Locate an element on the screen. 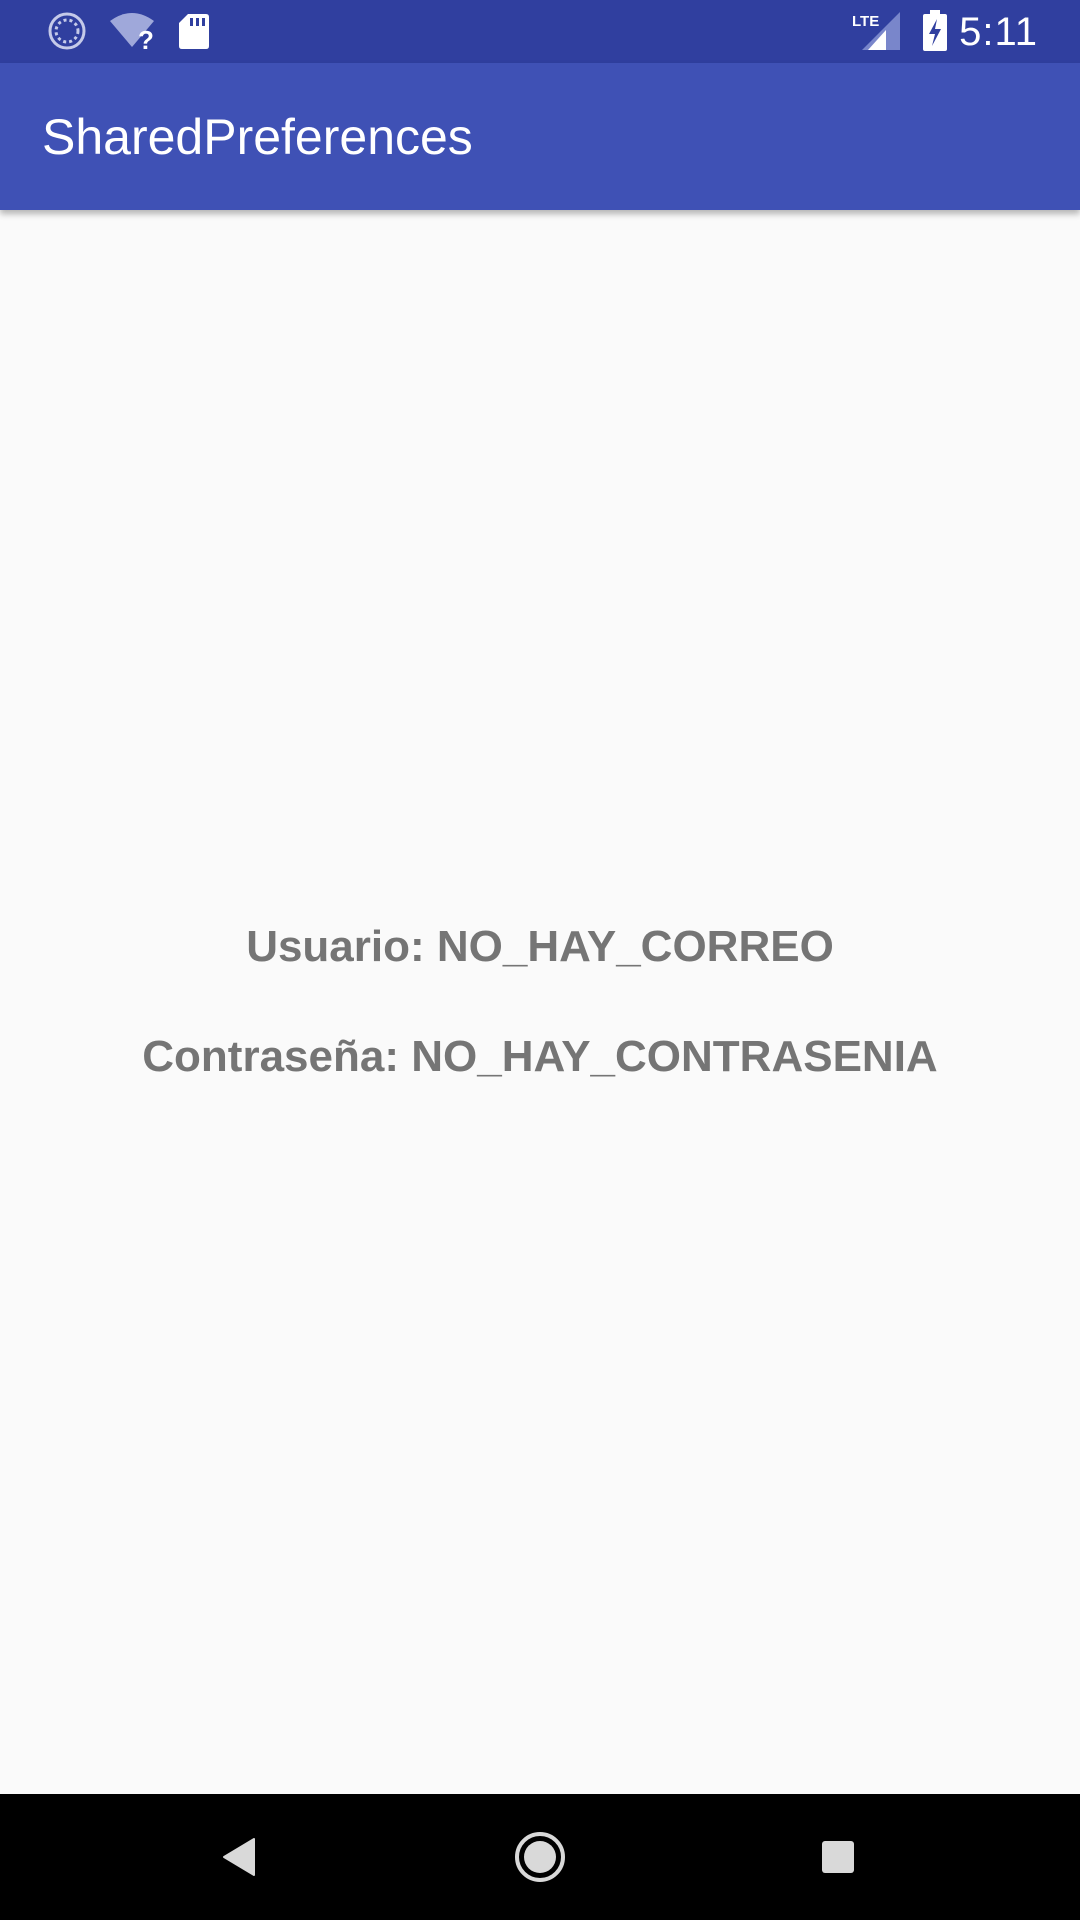  home-icon is located at coordinates (540, 1857).